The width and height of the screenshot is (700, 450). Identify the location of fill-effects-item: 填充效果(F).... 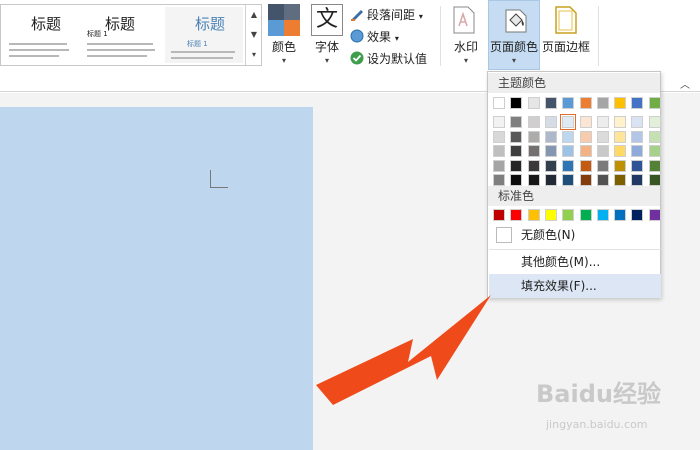
(575, 286).